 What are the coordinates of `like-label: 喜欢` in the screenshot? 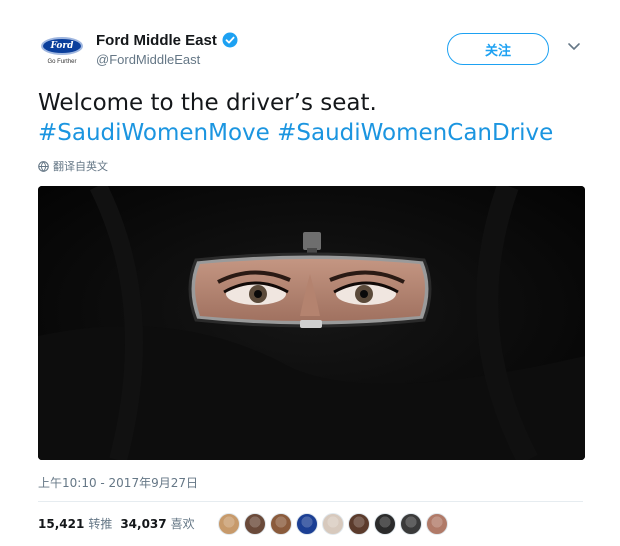 It's located at (182, 524).